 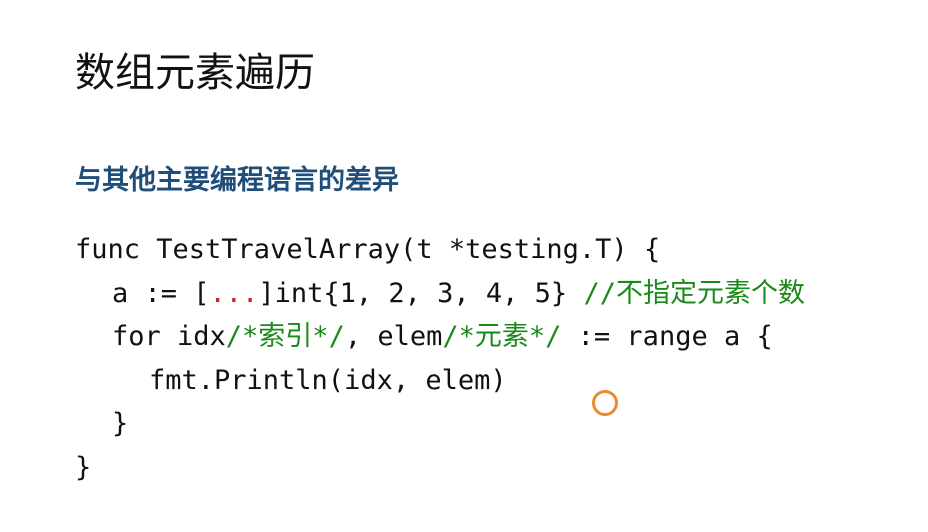 What do you see at coordinates (120, 423) in the screenshot?
I see `code-close-for: }` at bounding box center [120, 423].